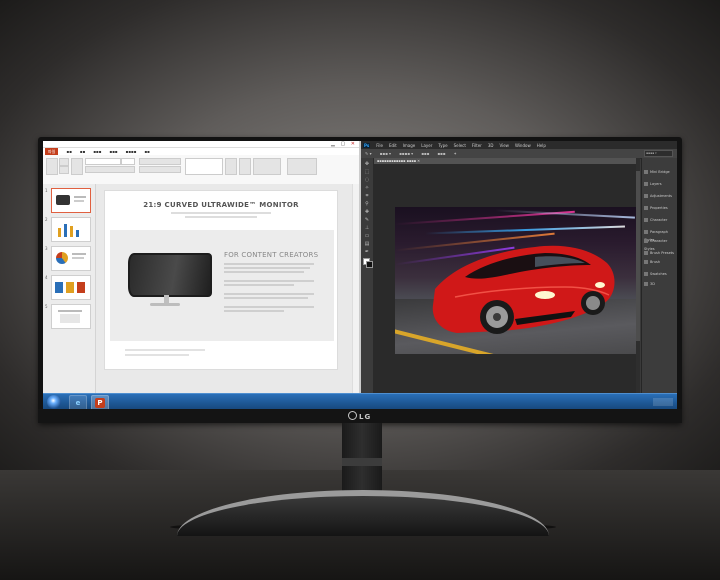 The image size is (720, 580). I want to click on quick-styles-button, so click(245, 166).